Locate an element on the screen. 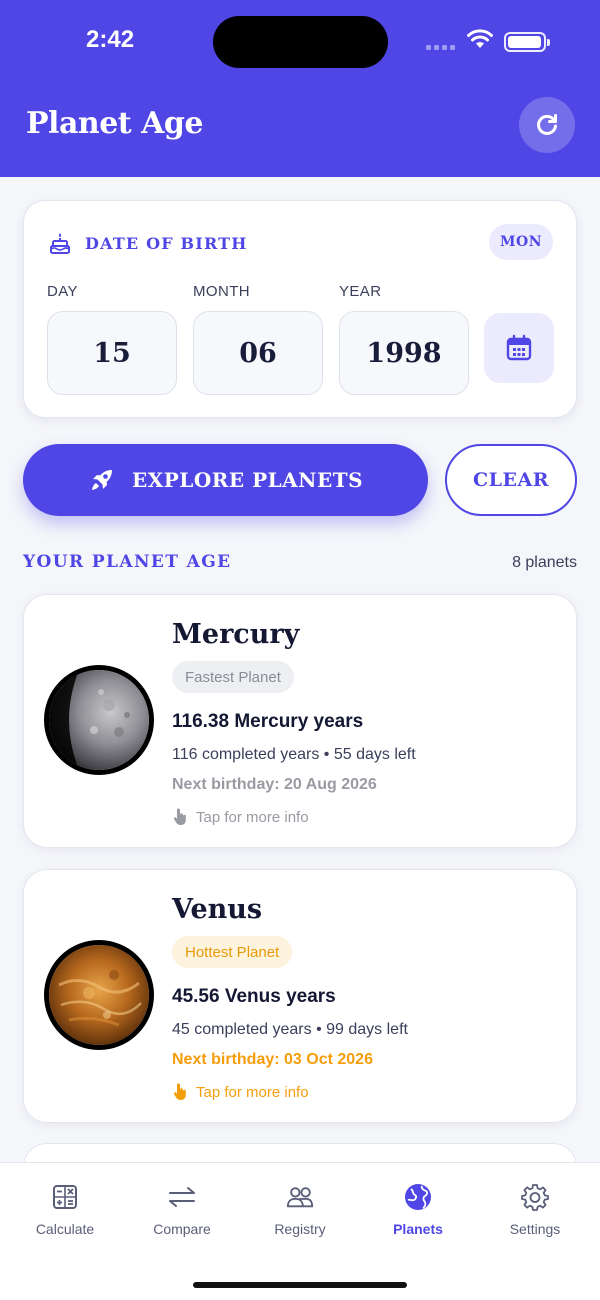  tab-label: Calculate is located at coordinates (65, 1229).